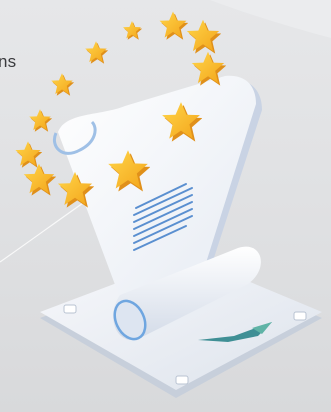  I want to click on background-sweep, so click(270, 19).